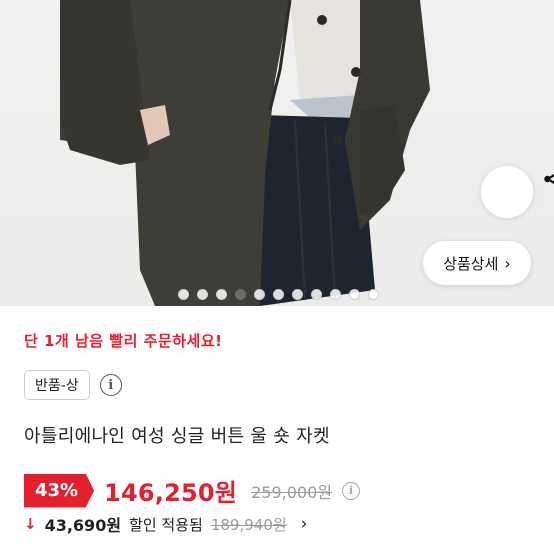  What do you see at coordinates (471, 263) in the screenshot?
I see `product-detail-label: 상품상세` at bounding box center [471, 263].